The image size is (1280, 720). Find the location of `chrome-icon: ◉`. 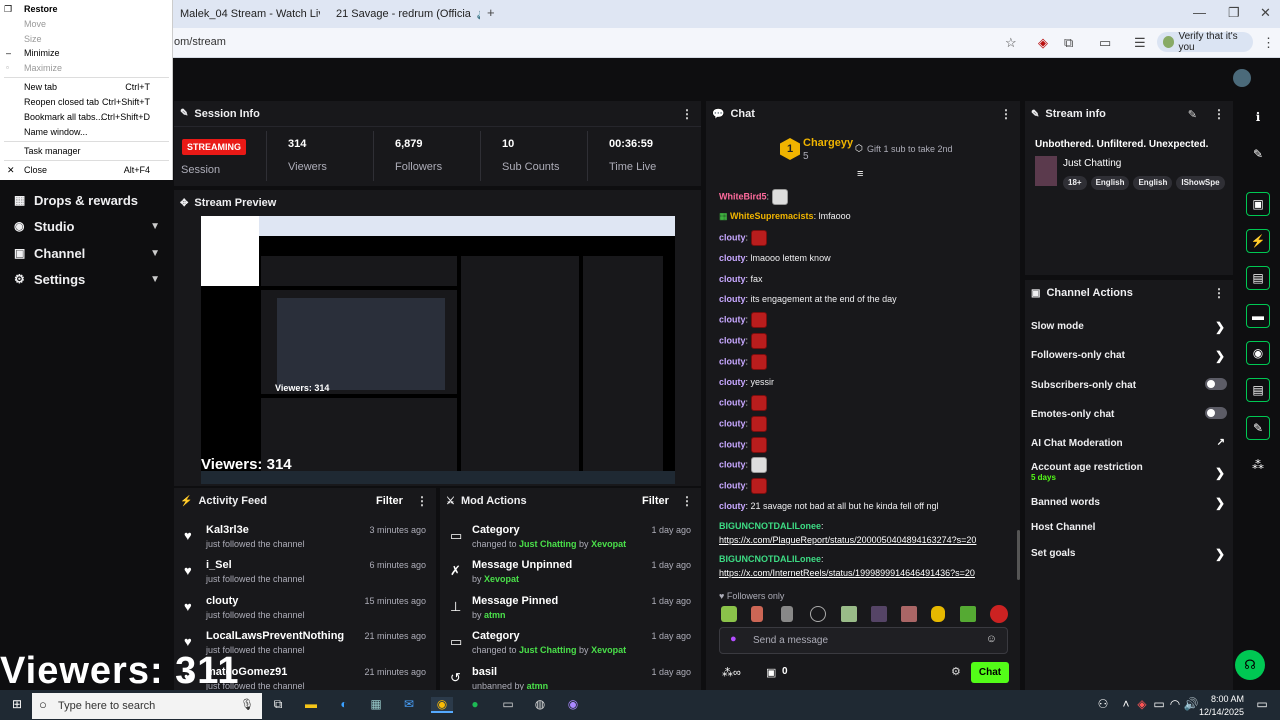

chrome-icon: ◉ is located at coordinates (442, 705).